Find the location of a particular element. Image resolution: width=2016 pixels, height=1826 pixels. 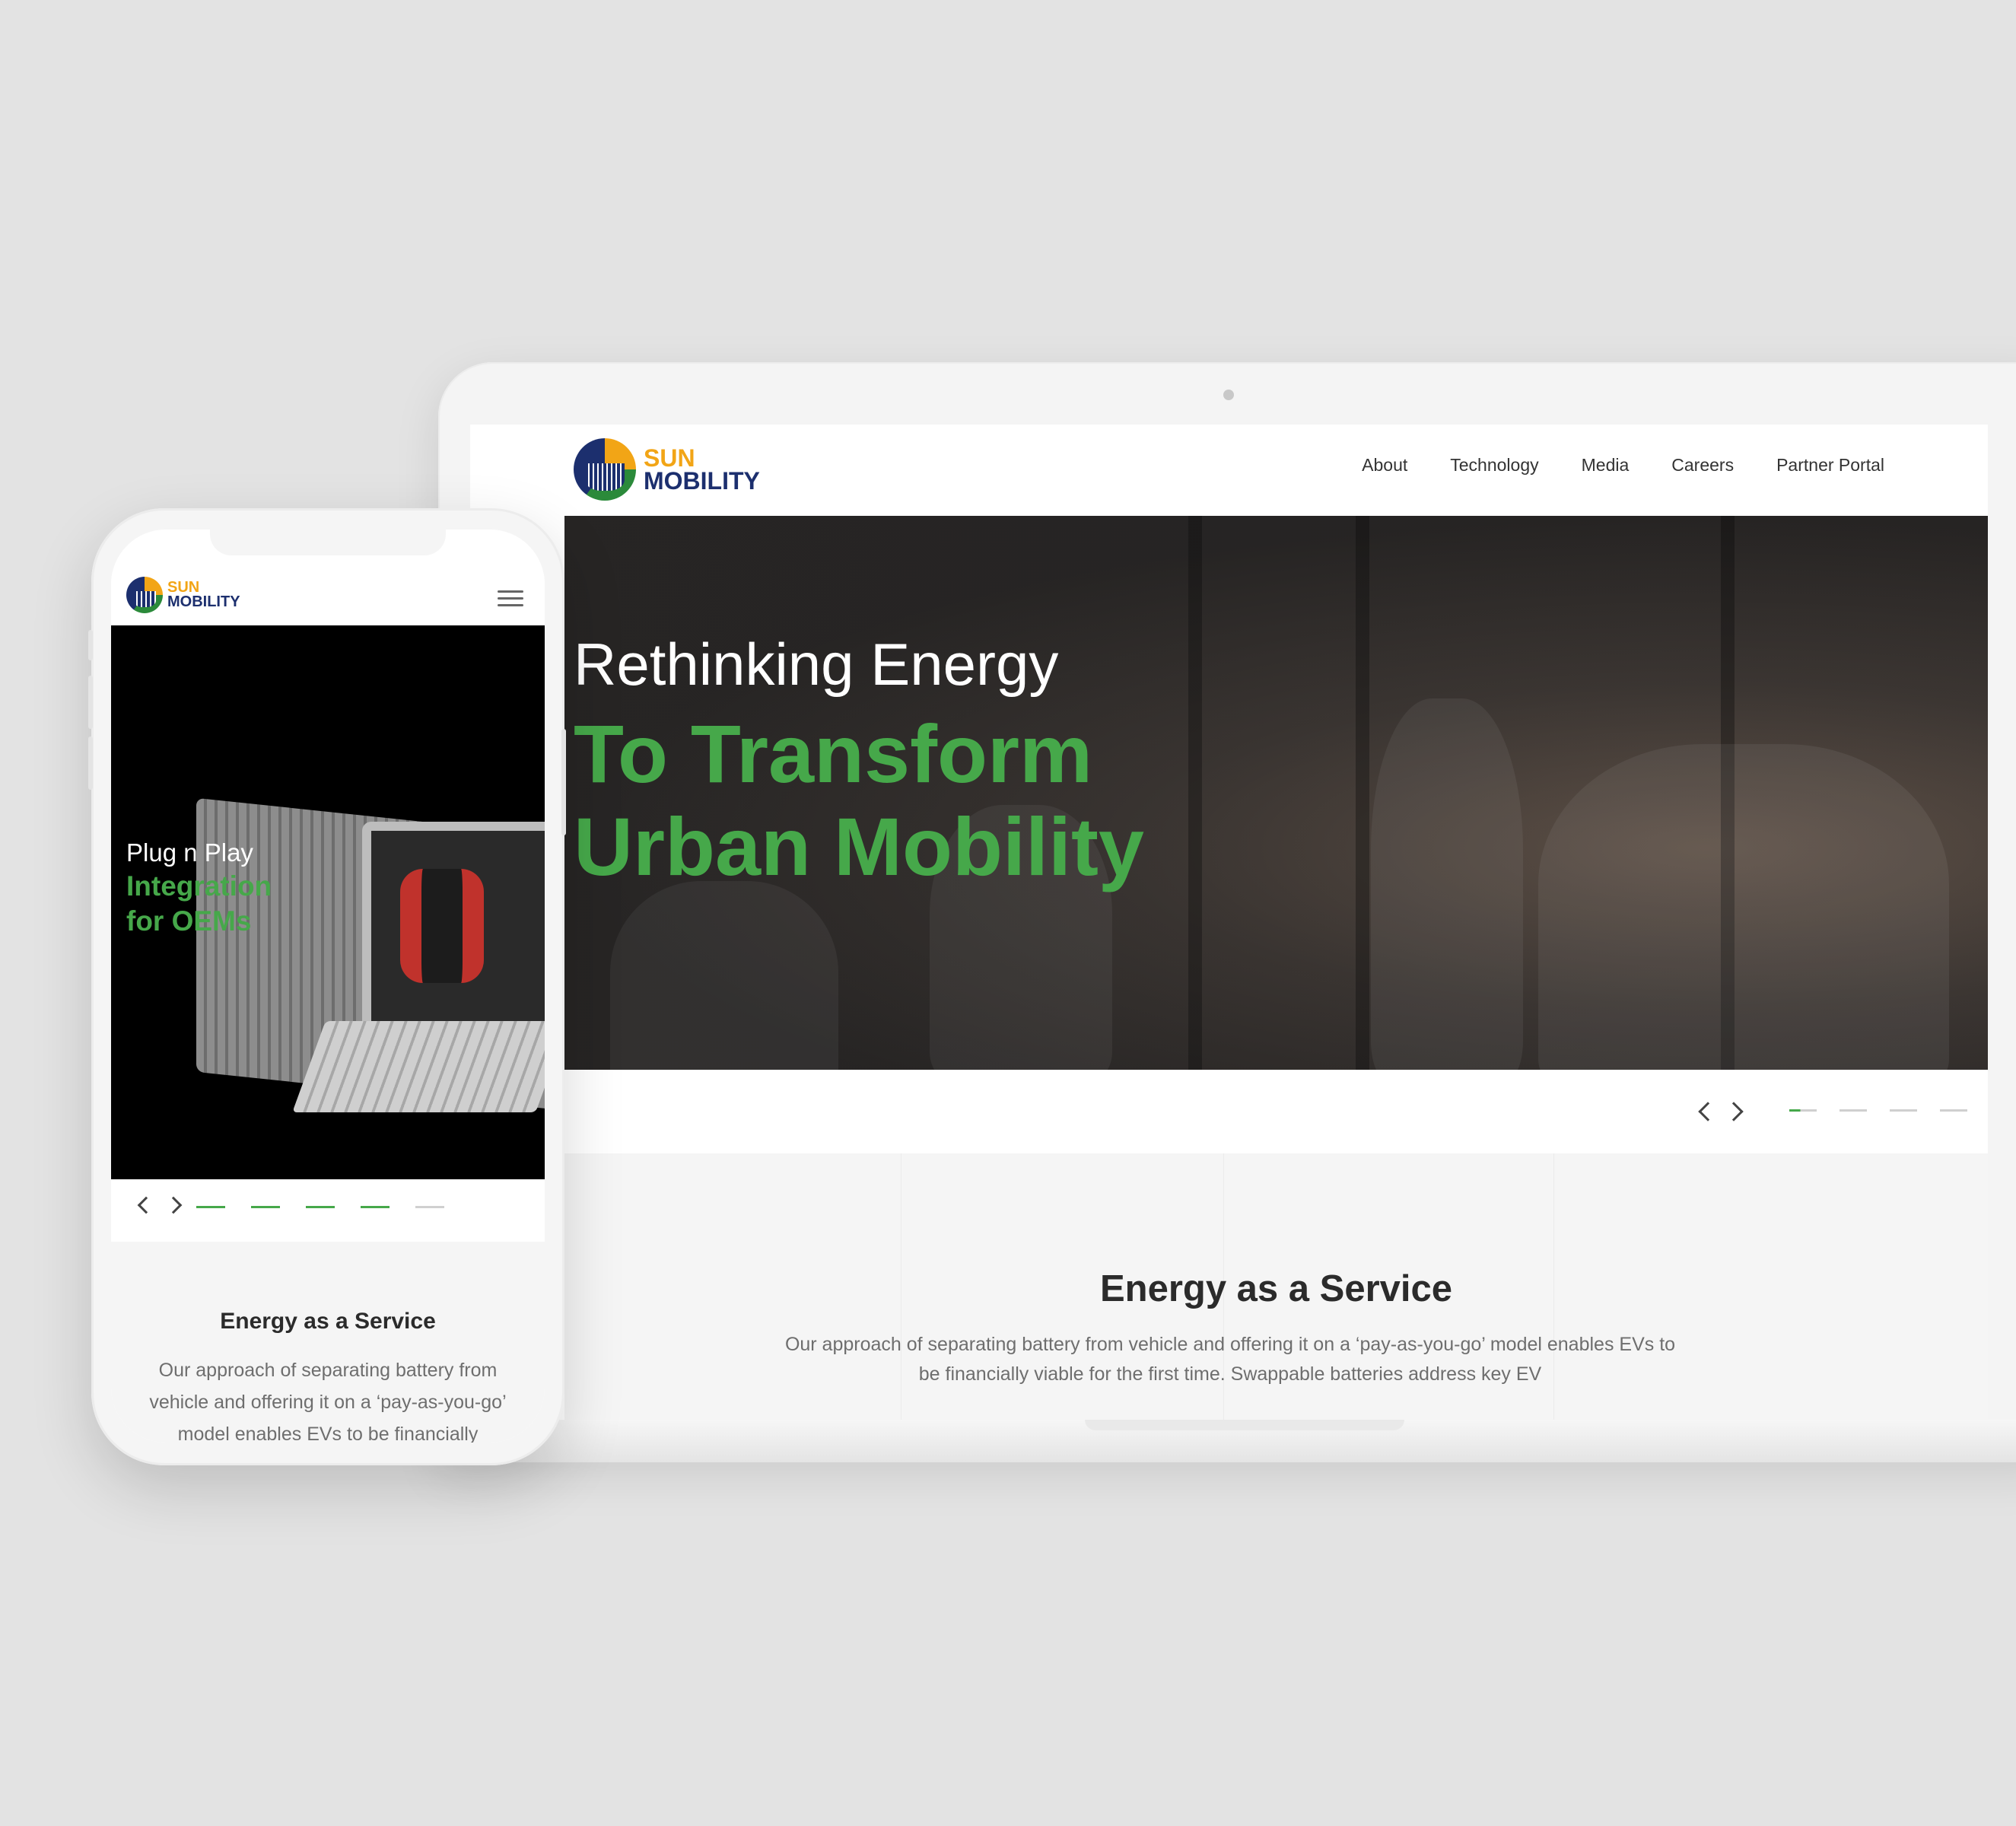

nav-careers: Careers is located at coordinates (1702, 465).